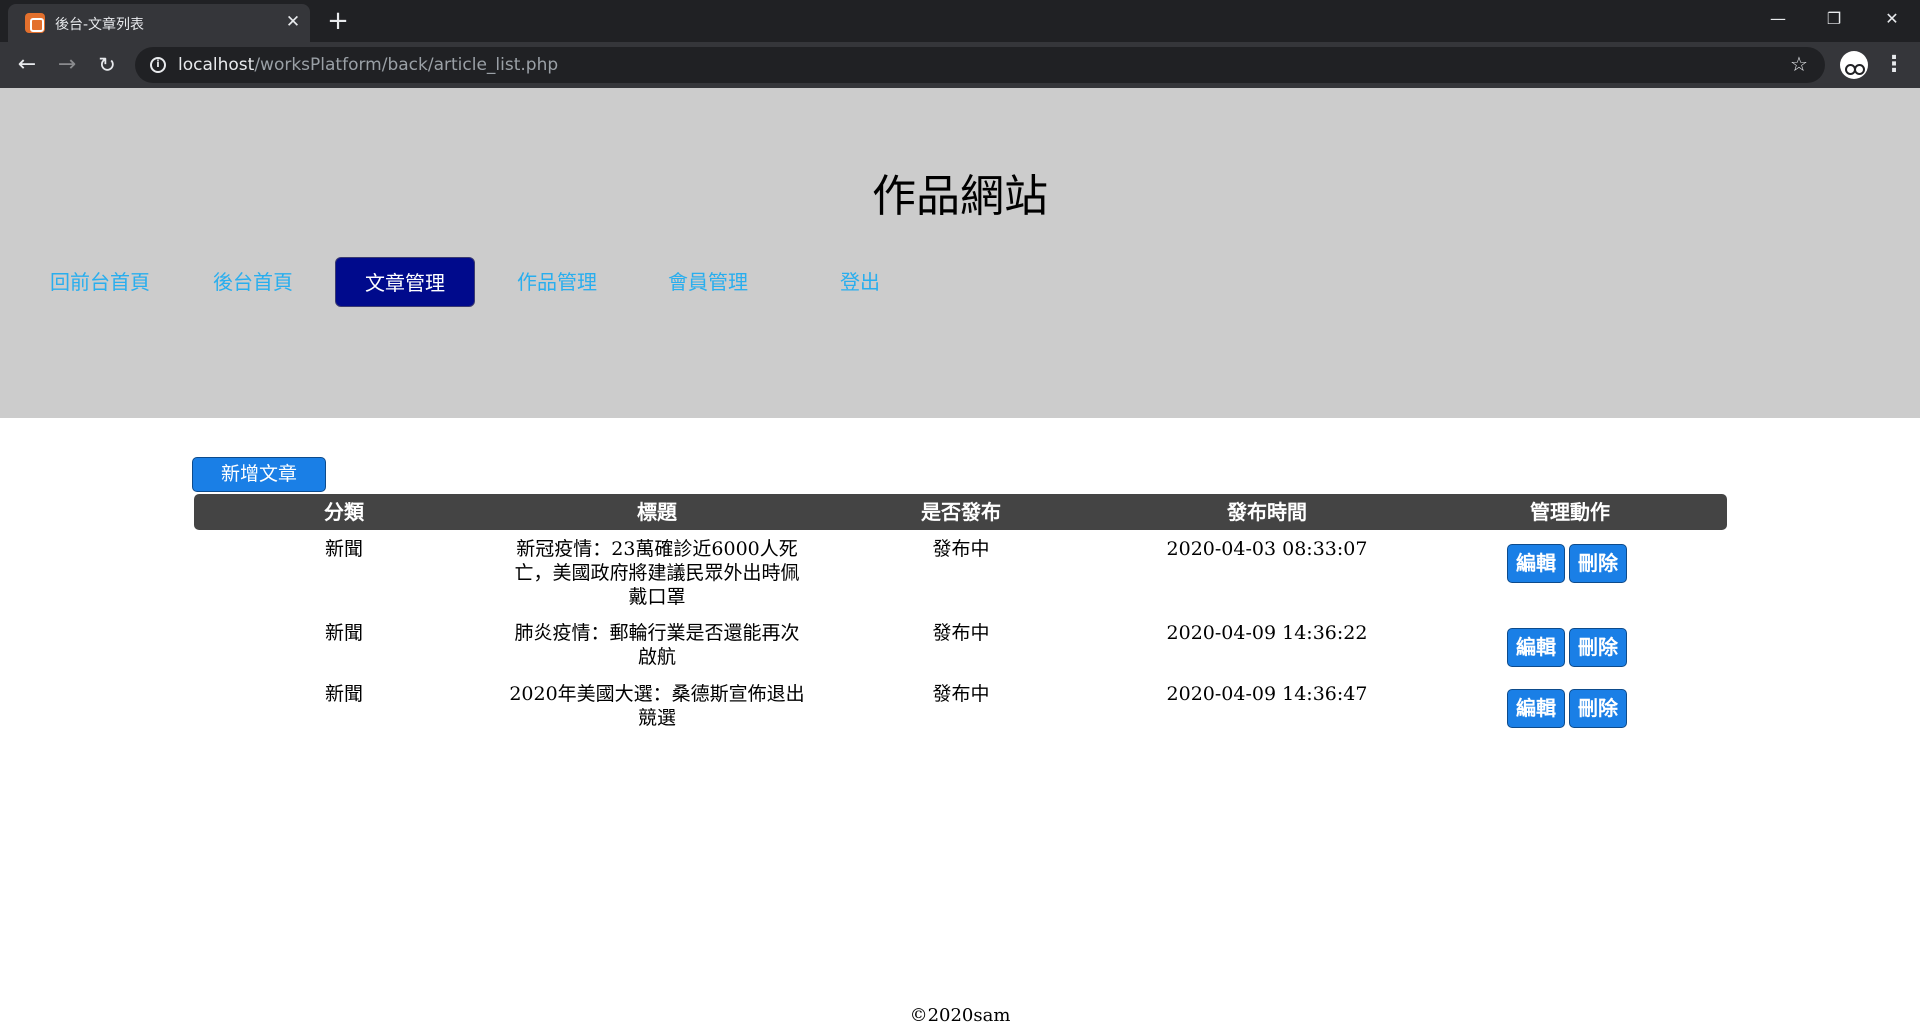  Describe the element at coordinates (860, 282) in the screenshot. I see `nav-logout: 登出` at that location.